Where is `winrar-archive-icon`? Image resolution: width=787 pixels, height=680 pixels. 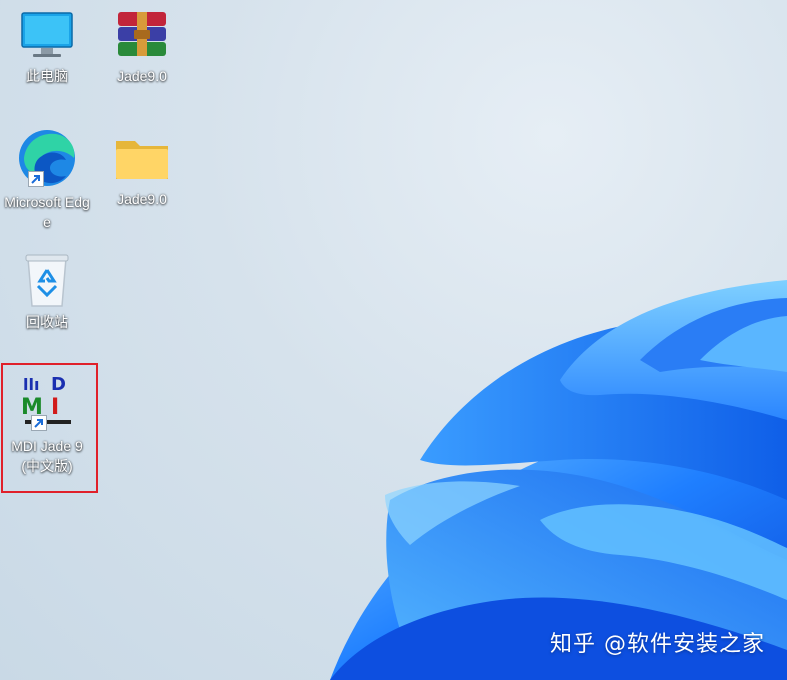 winrar-archive-icon is located at coordinates (142, 34).